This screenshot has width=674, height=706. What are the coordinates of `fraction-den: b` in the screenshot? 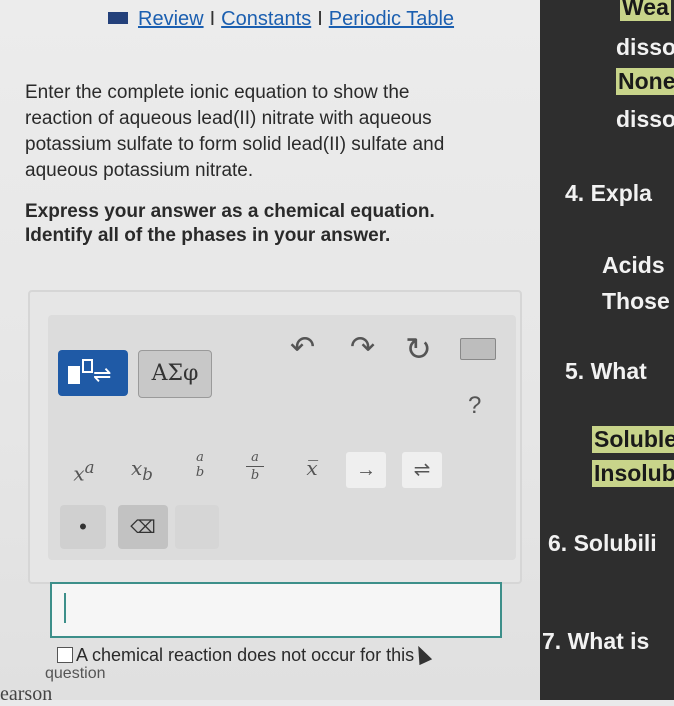 It's located at (200, 472).